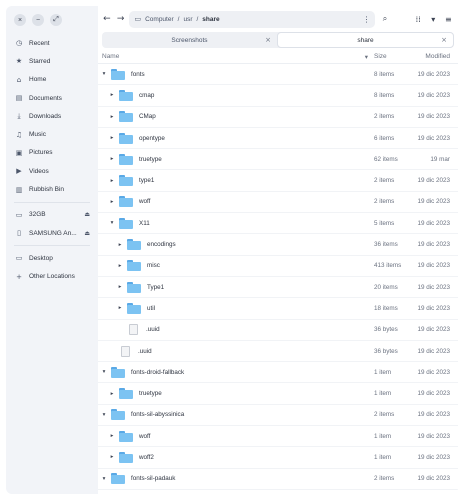 The width and height of the screenshot is (462, 500). Describe the element at coordinates (187, 19) in the screenshot. I see `path-segment-usr: usr` at that location.